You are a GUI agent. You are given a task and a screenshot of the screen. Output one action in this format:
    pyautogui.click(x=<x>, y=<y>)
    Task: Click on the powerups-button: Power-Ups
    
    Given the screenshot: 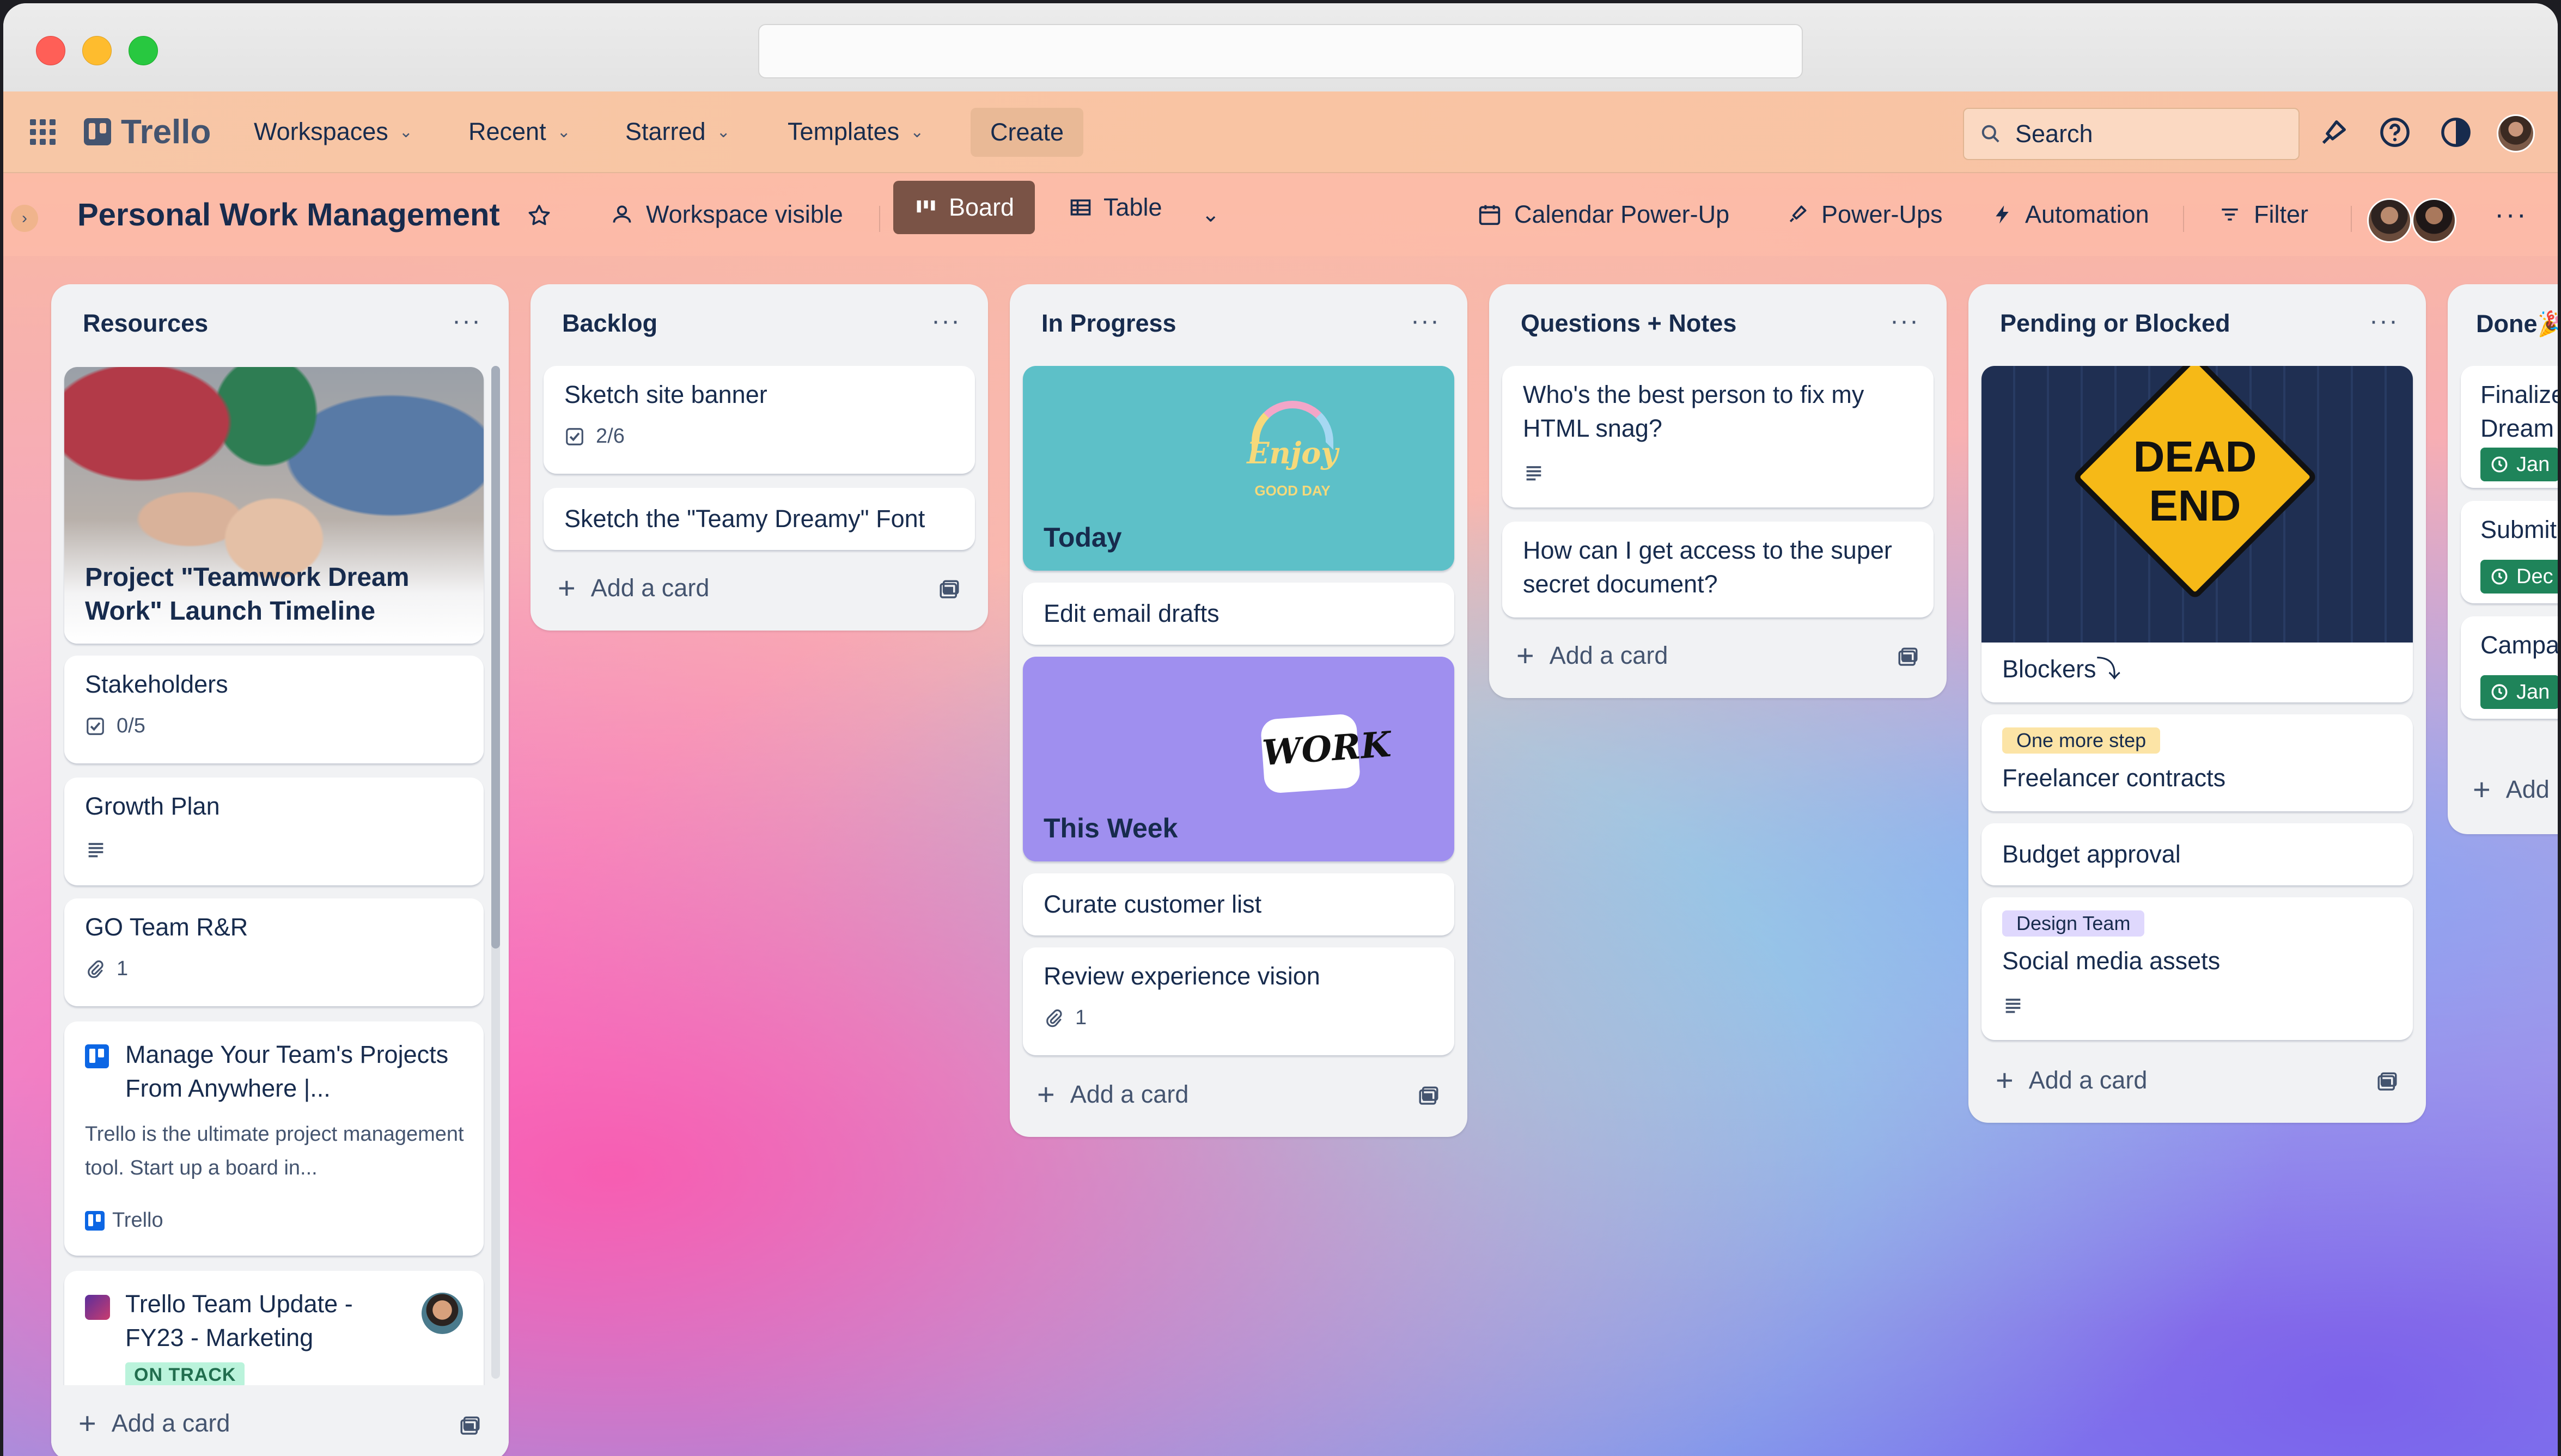 What is the action you would take?
    pyautogui.click(x=1864, y=214)
    